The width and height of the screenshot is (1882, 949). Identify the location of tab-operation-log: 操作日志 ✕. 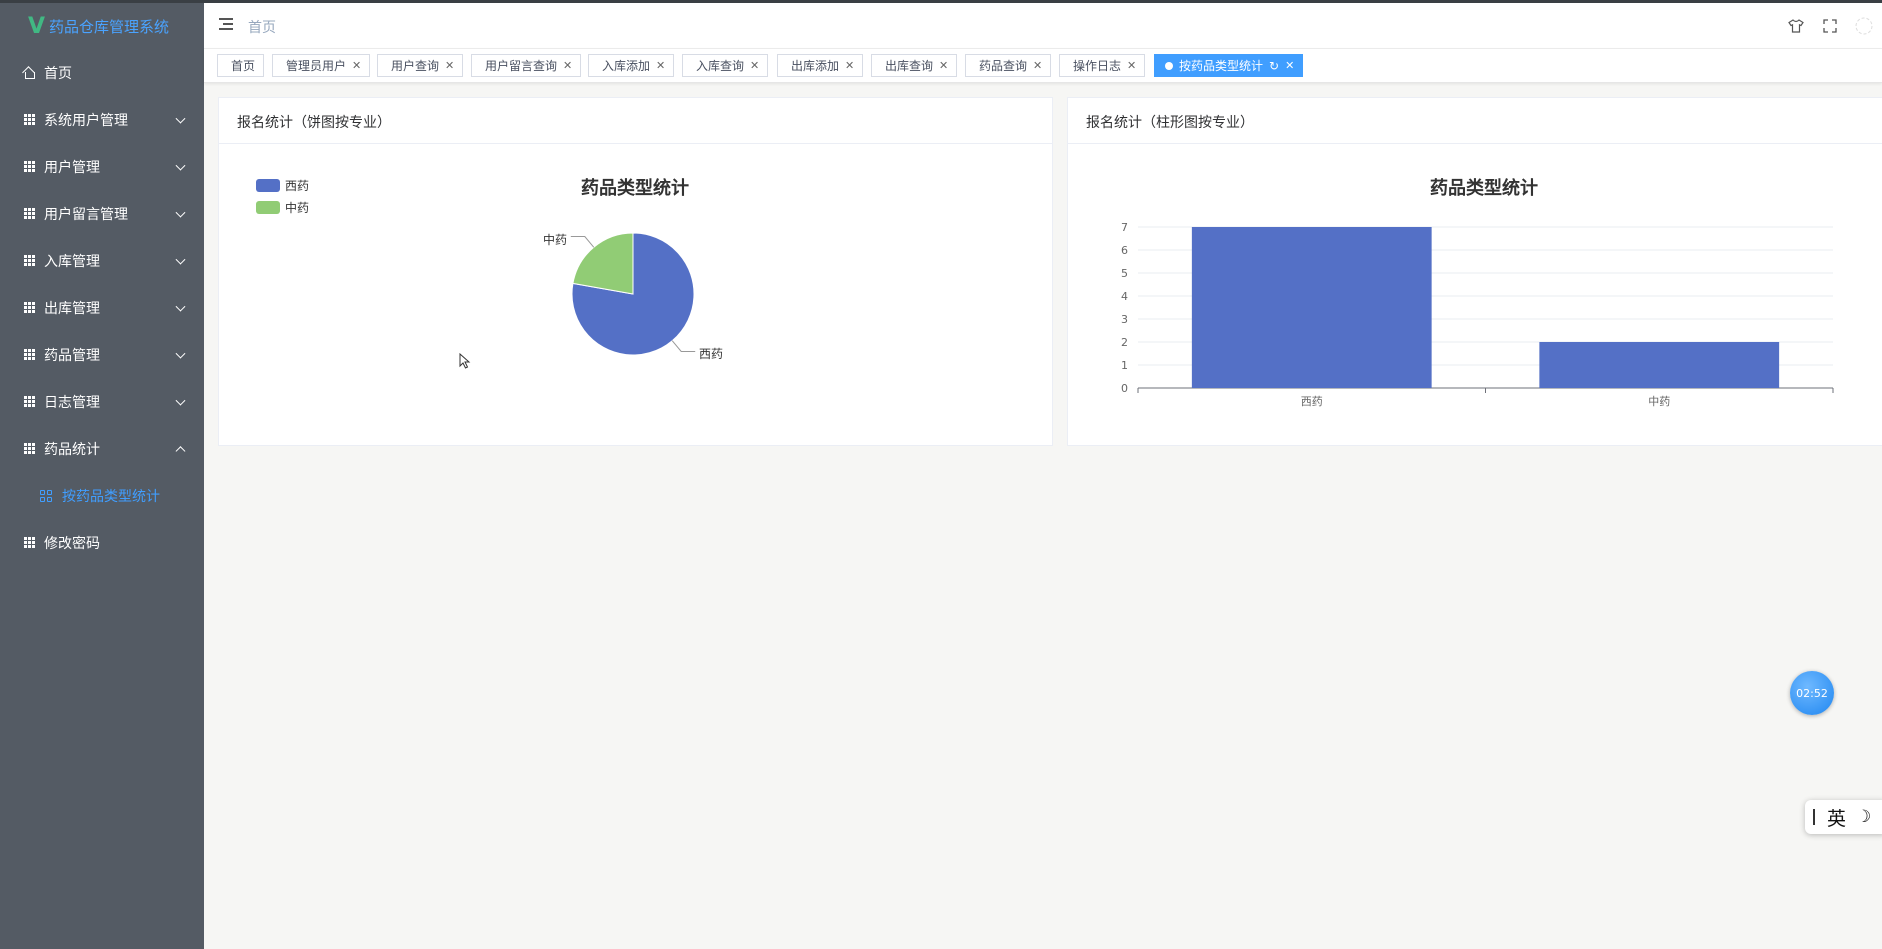
(1102, 65).